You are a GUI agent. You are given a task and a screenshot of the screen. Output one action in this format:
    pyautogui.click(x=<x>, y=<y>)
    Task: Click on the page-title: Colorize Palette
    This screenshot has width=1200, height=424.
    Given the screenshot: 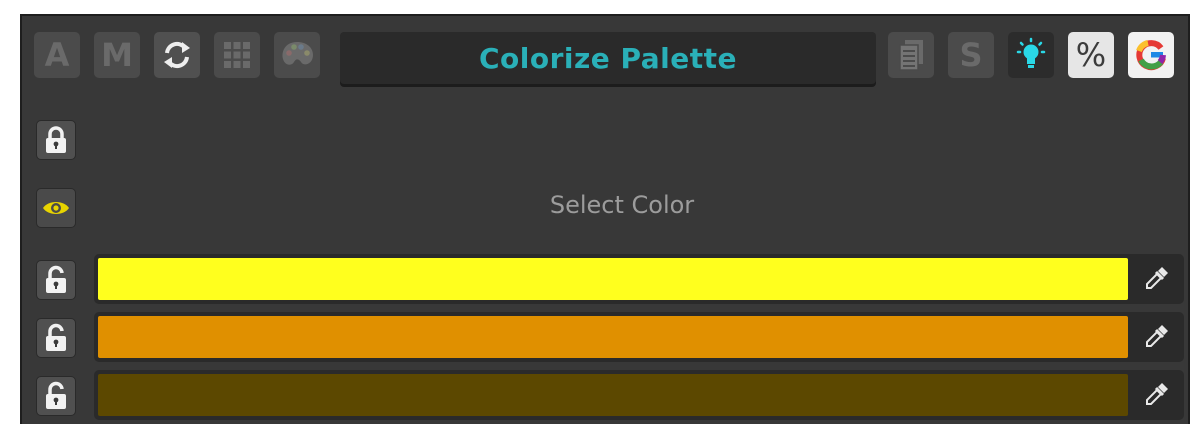 What is the action you would take?
    pyautogui.click(x=608, y=58)
    